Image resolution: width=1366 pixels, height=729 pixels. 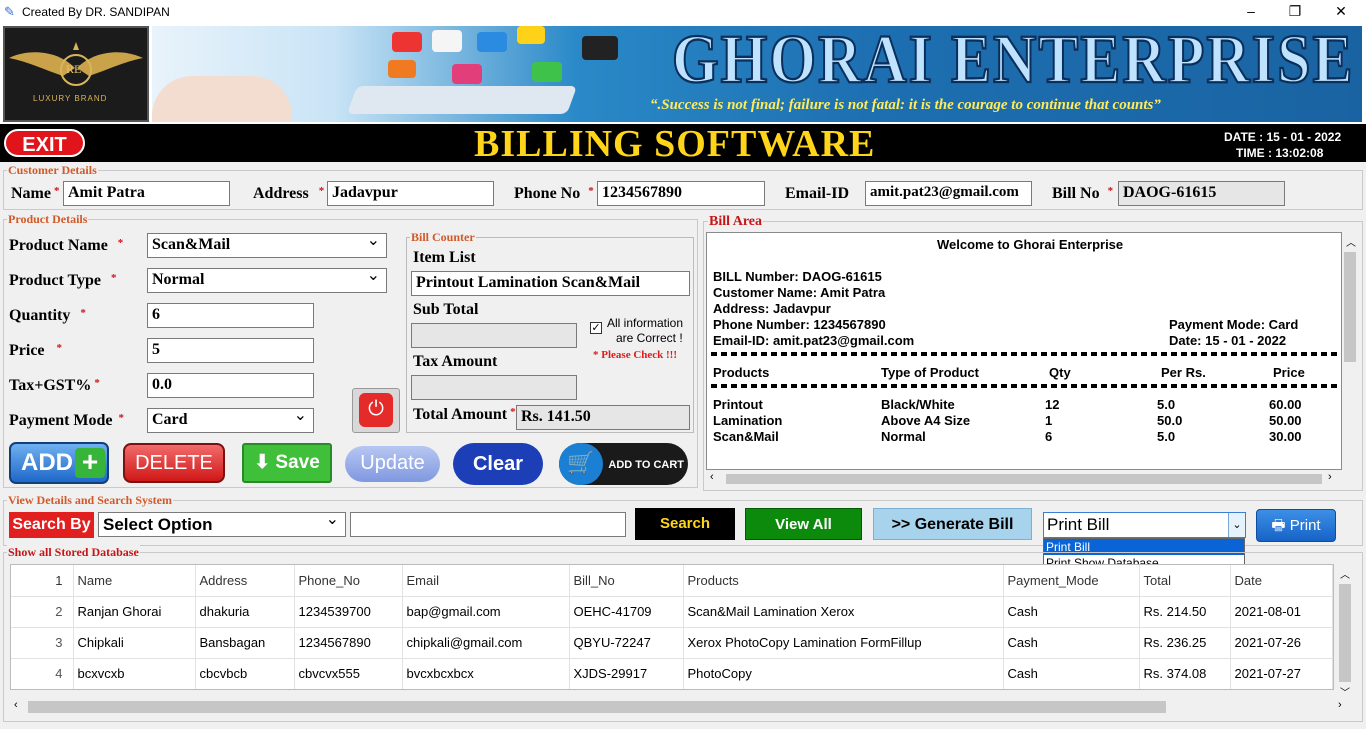 I want to click on cell-name: bcxvcxb, so click(x=134, y=673).